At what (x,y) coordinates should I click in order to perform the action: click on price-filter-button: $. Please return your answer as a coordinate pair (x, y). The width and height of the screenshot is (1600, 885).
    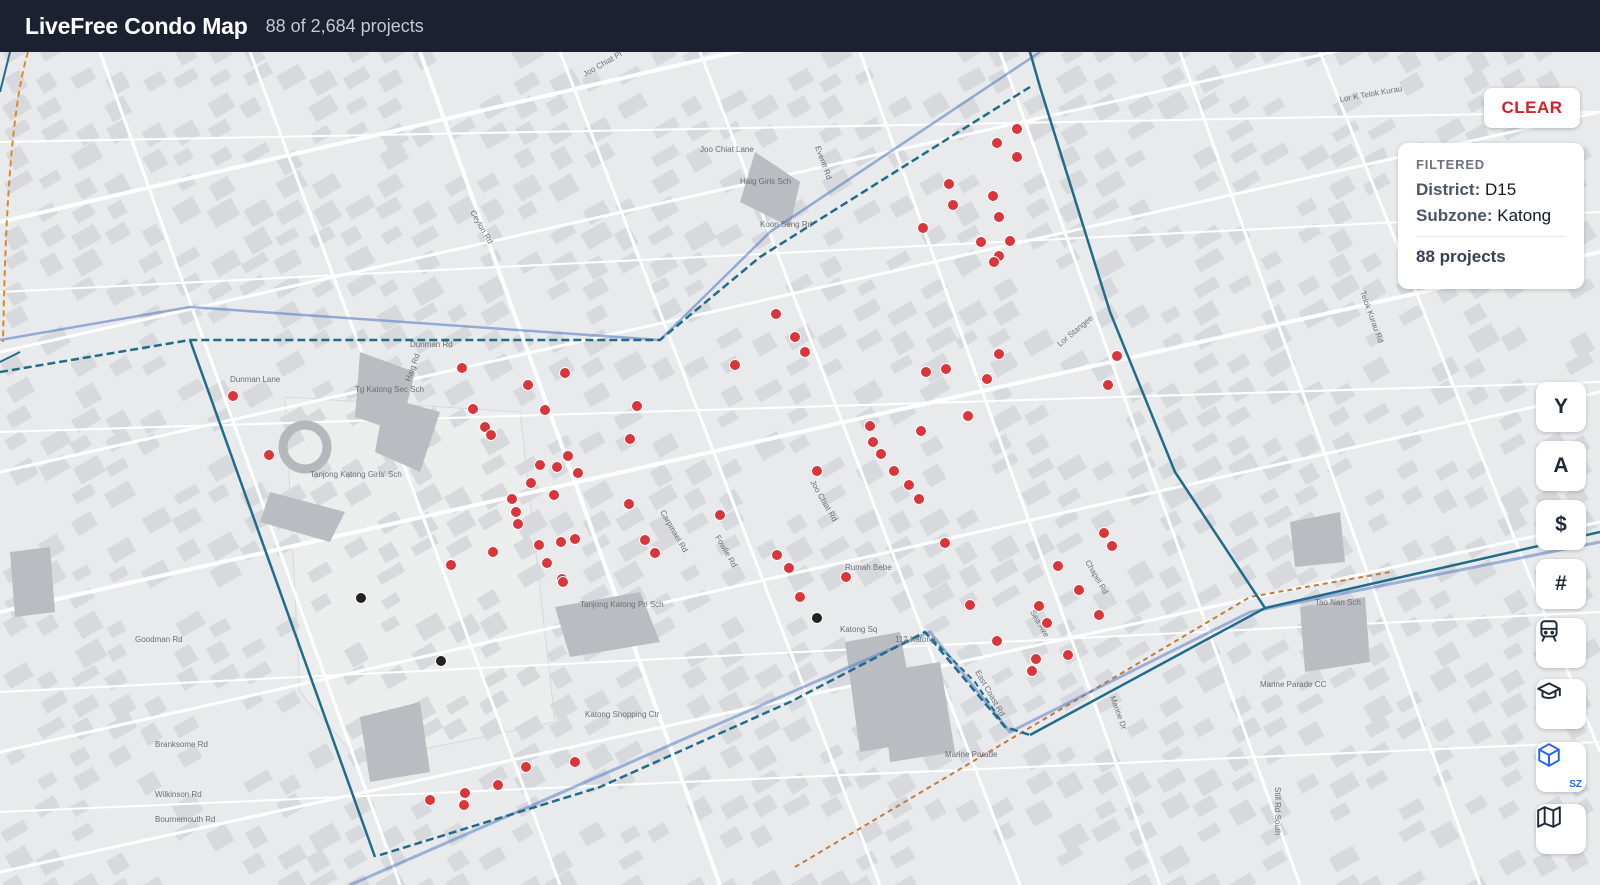
    Looking at the image, I should click on (1561, 525).